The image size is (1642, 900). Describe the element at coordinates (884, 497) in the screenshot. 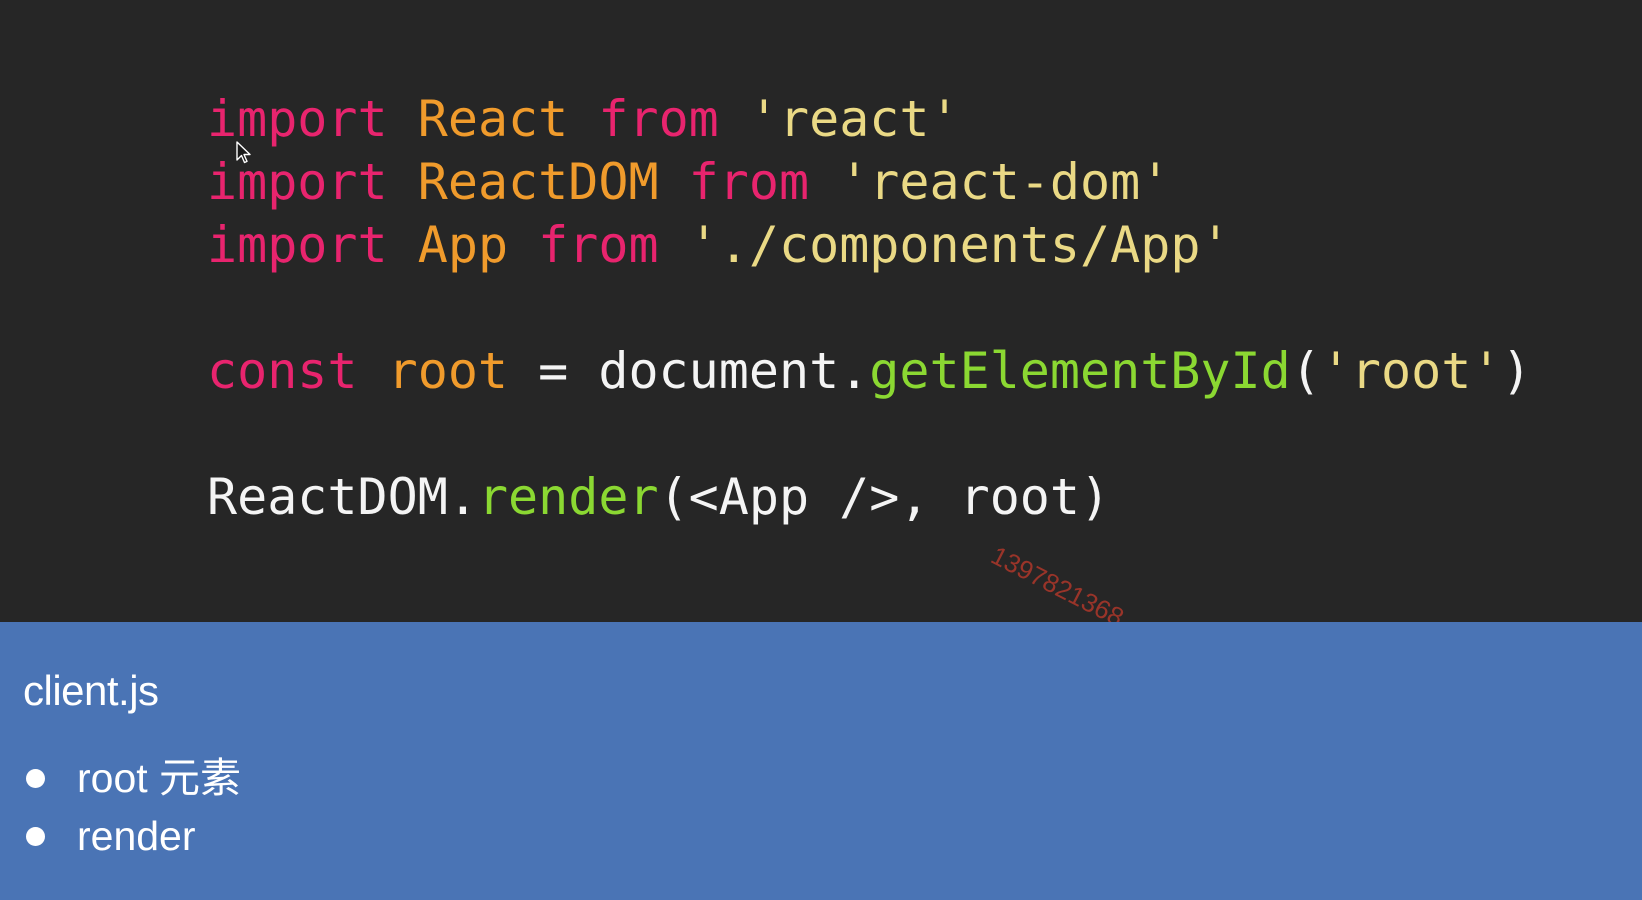

I see `code-token: (<App />, root)` at that location.